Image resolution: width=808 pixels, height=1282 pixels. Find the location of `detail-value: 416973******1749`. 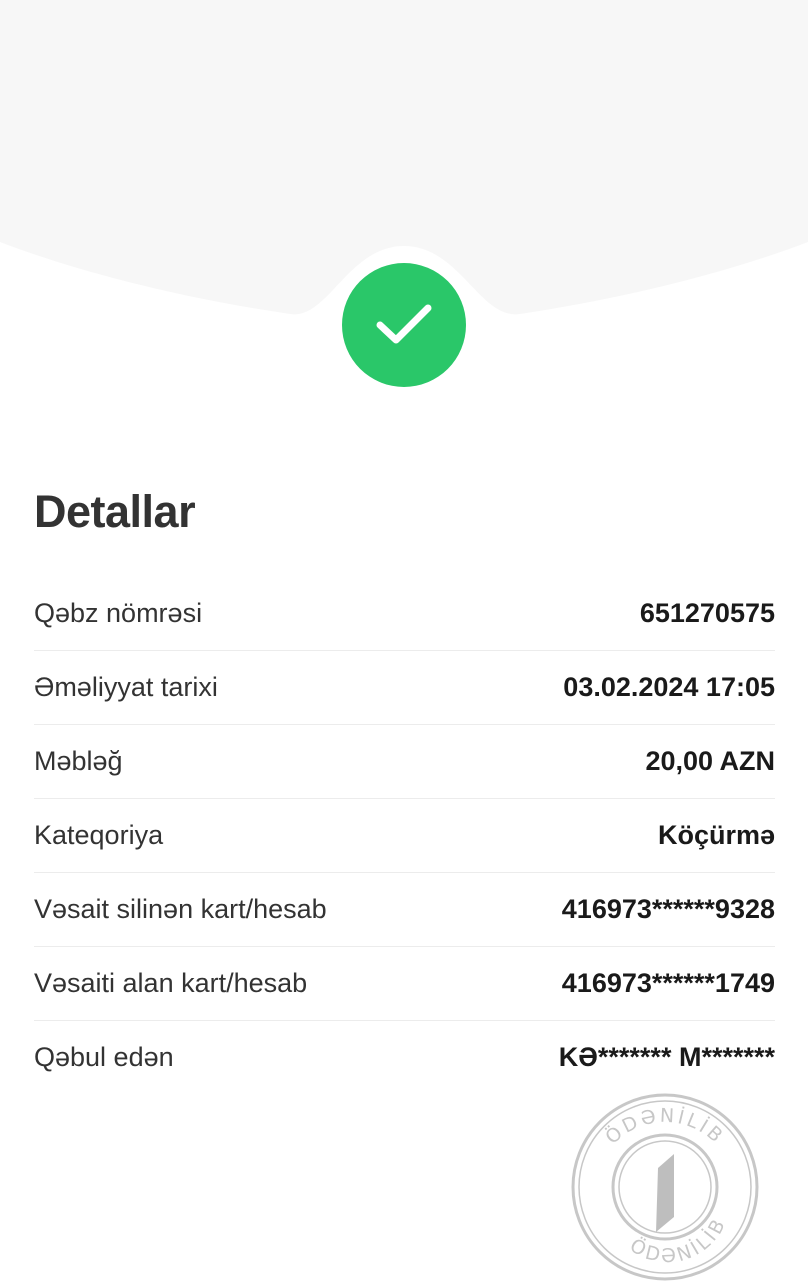

detail-value: 416973******1749 is located at coordinates (668, 983).